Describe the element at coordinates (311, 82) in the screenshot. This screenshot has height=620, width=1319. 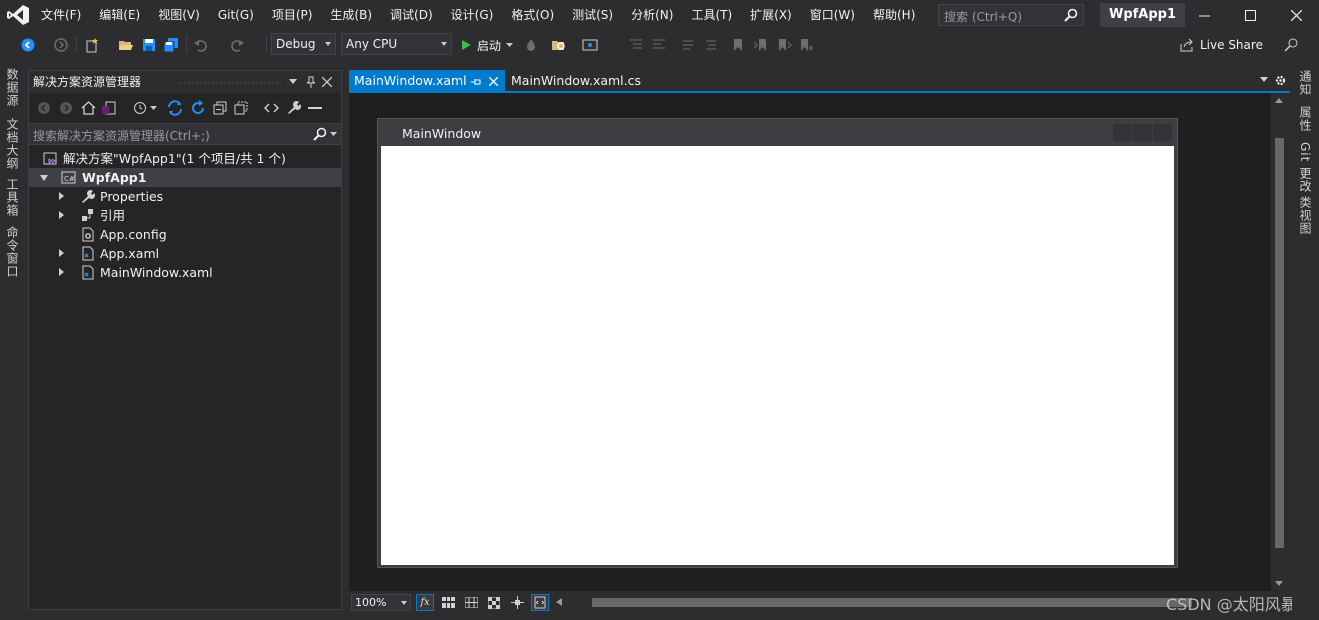
I see `pin-icon` at that location.